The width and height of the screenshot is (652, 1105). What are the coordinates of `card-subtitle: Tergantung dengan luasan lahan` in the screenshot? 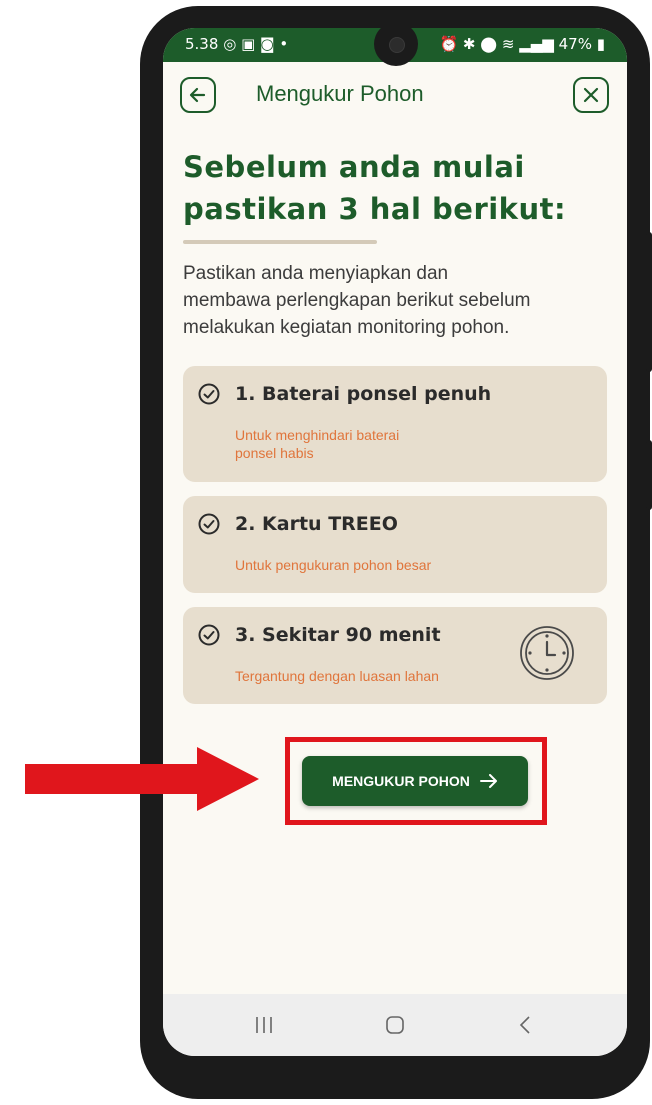 It's located at (337, 676).